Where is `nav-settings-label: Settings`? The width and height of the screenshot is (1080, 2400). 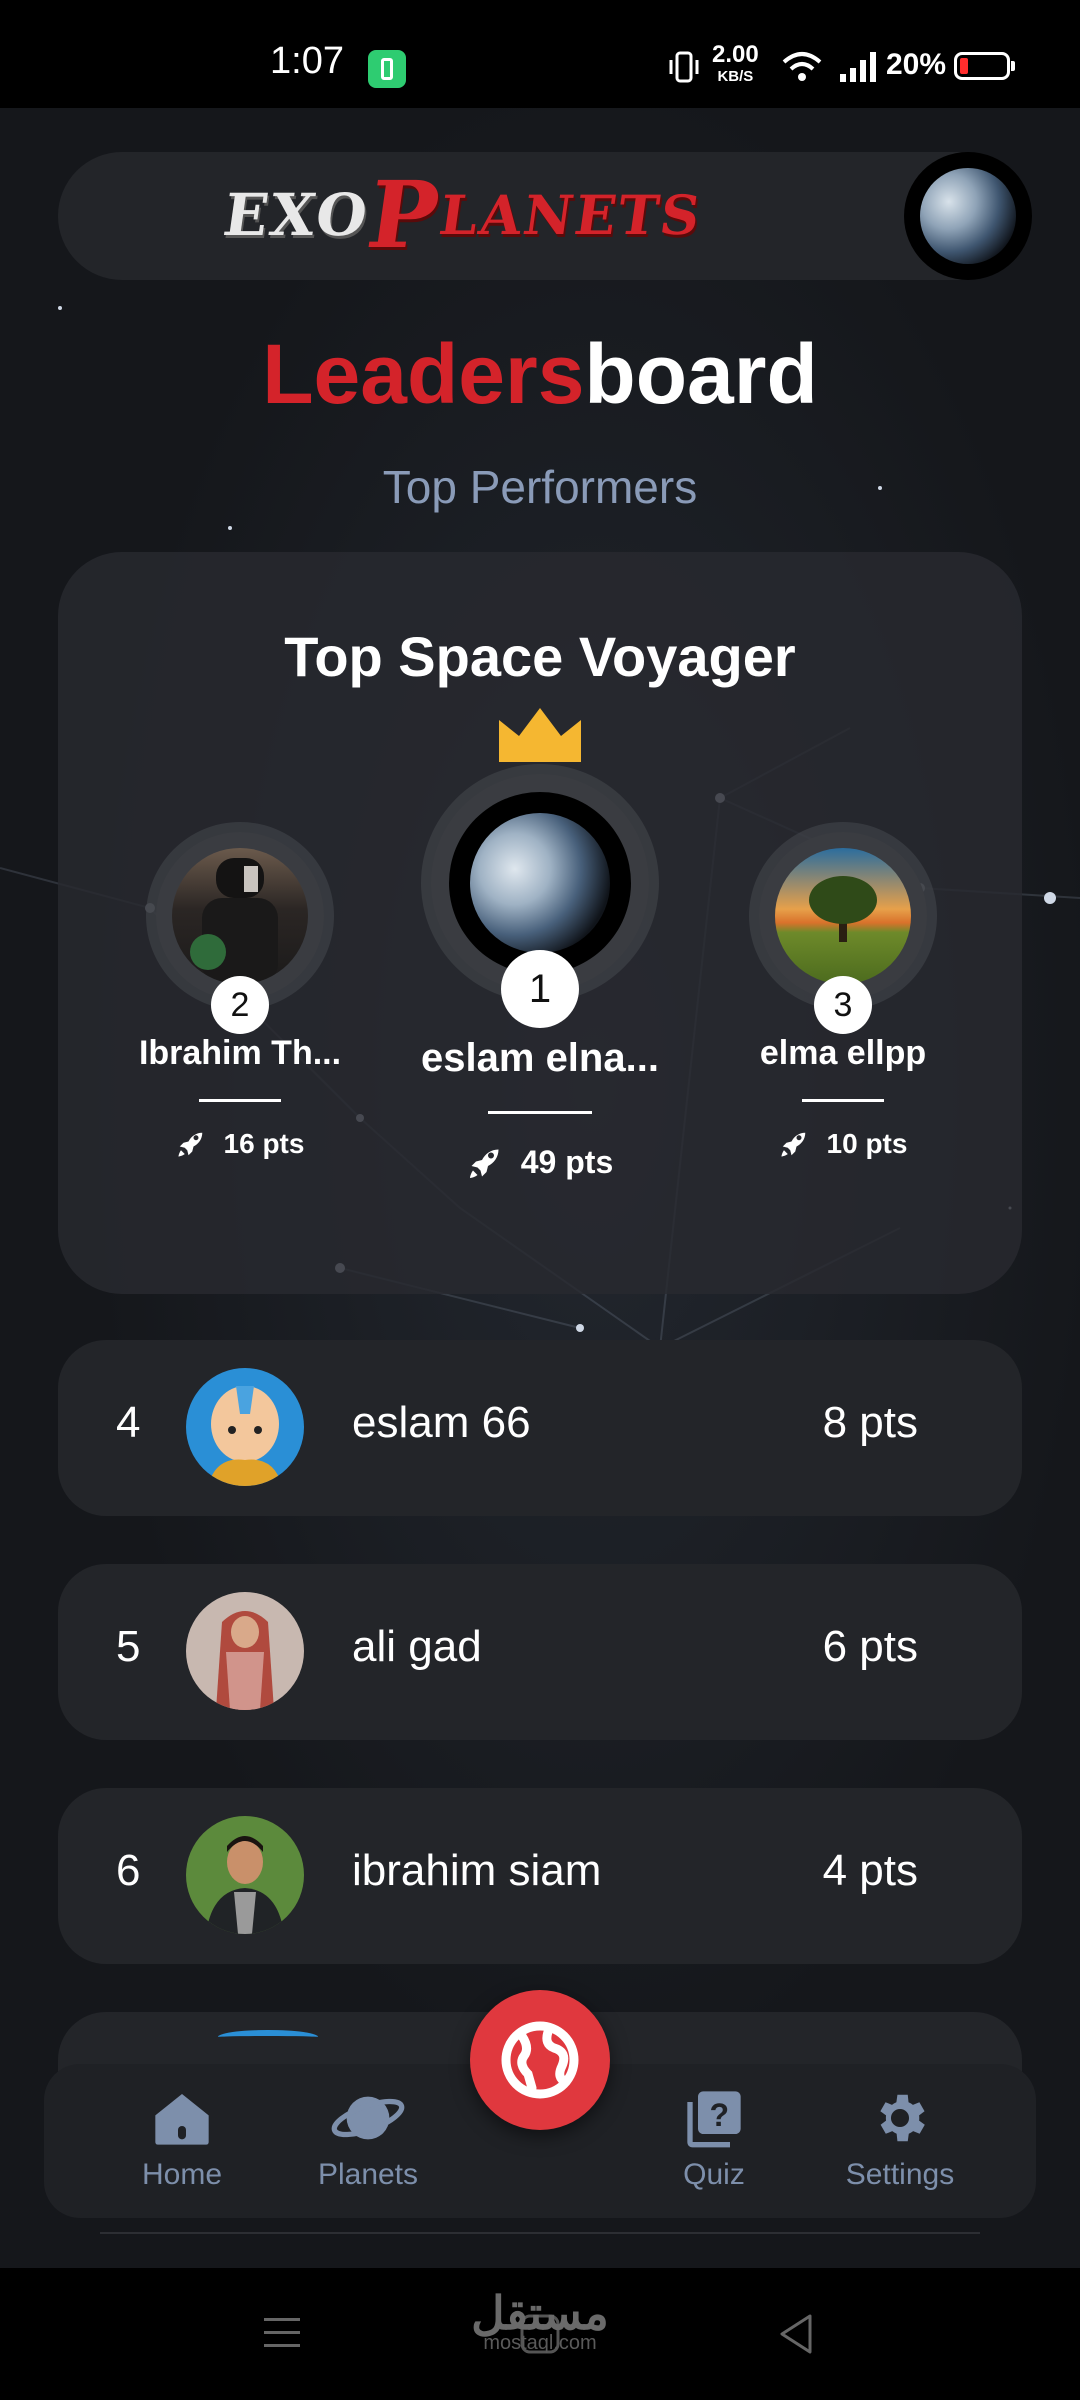
nav-settings-label: Settings is located at coordinates (900, 2174).